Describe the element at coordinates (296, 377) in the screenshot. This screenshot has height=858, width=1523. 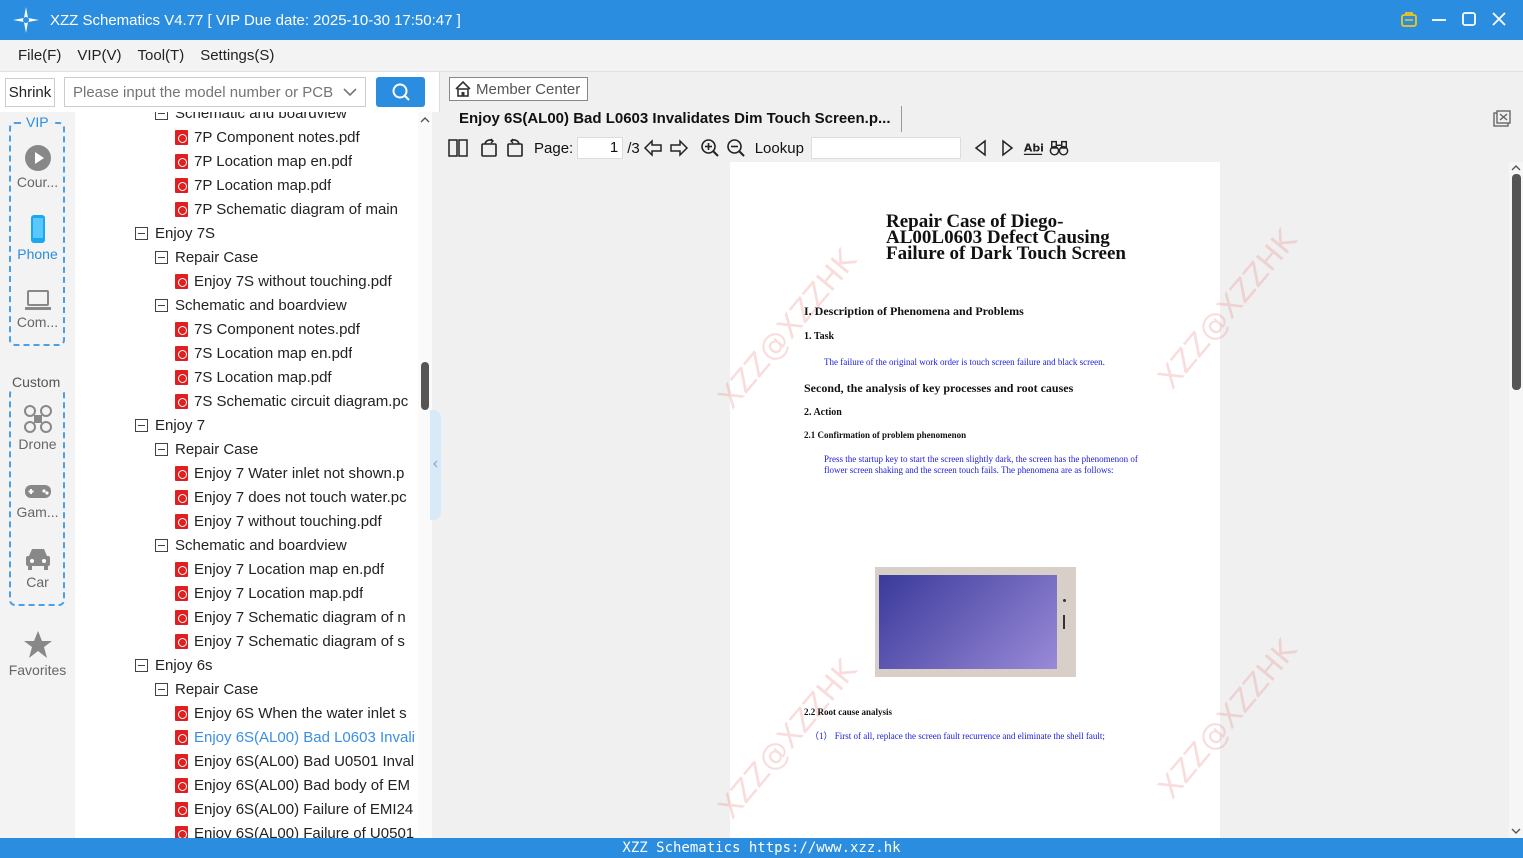
I see `tree-file-item: 7S Location map.pdf` at that location.